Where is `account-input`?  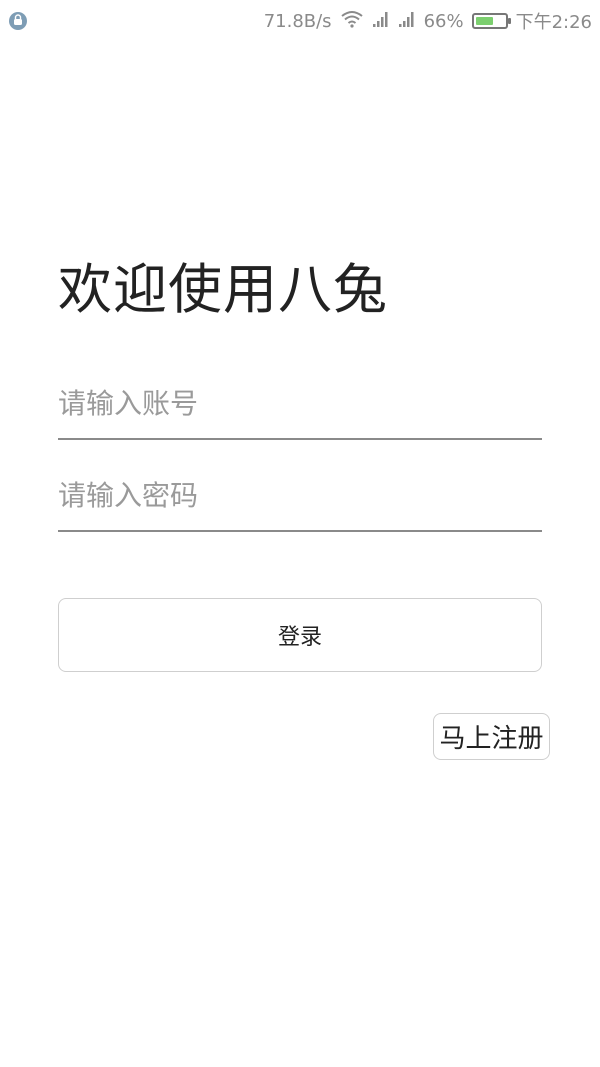
account-input is located at coordinates (300, 403).